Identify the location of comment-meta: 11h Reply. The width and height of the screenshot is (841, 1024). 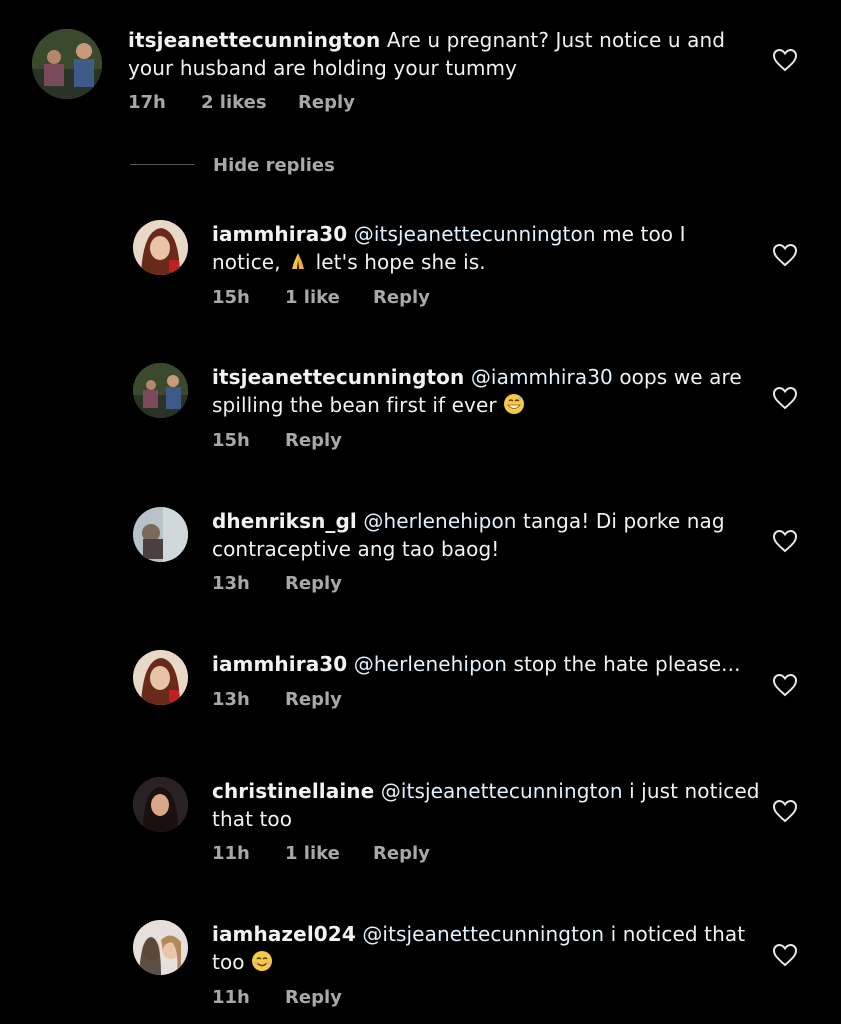
(277, 997).